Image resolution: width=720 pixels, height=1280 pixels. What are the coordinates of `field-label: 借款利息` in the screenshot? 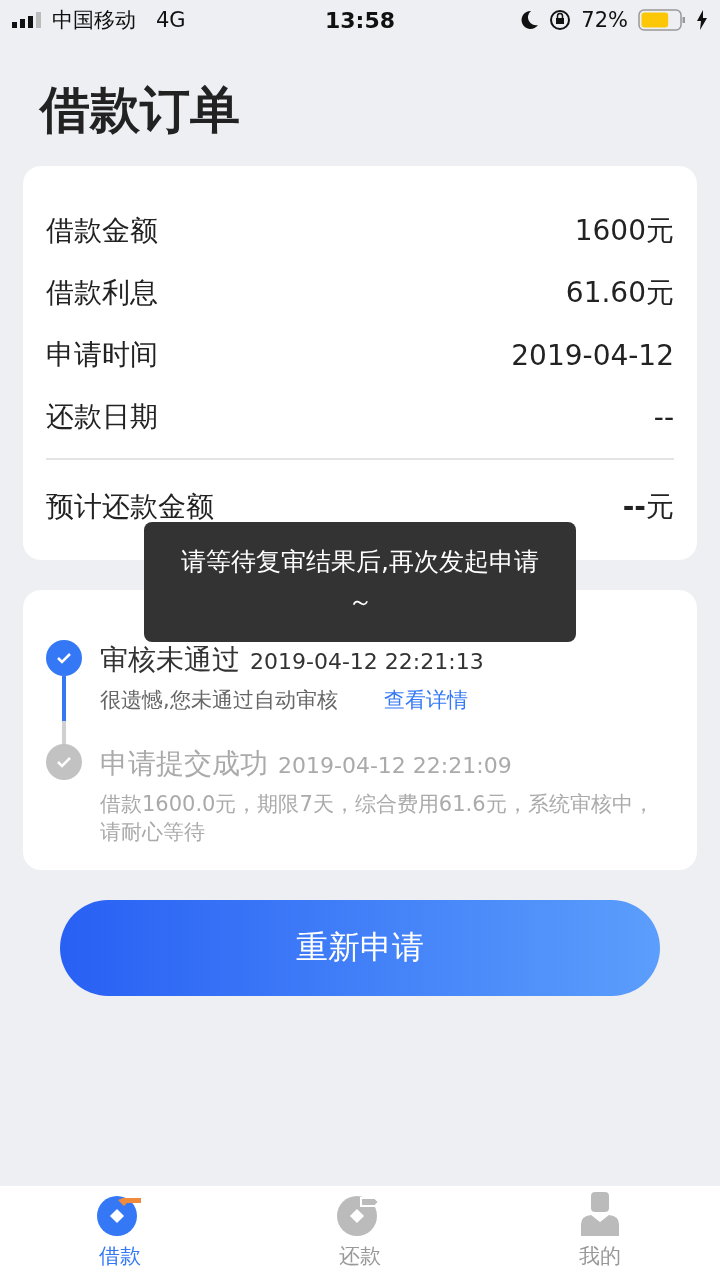 It's located at (102, 293).